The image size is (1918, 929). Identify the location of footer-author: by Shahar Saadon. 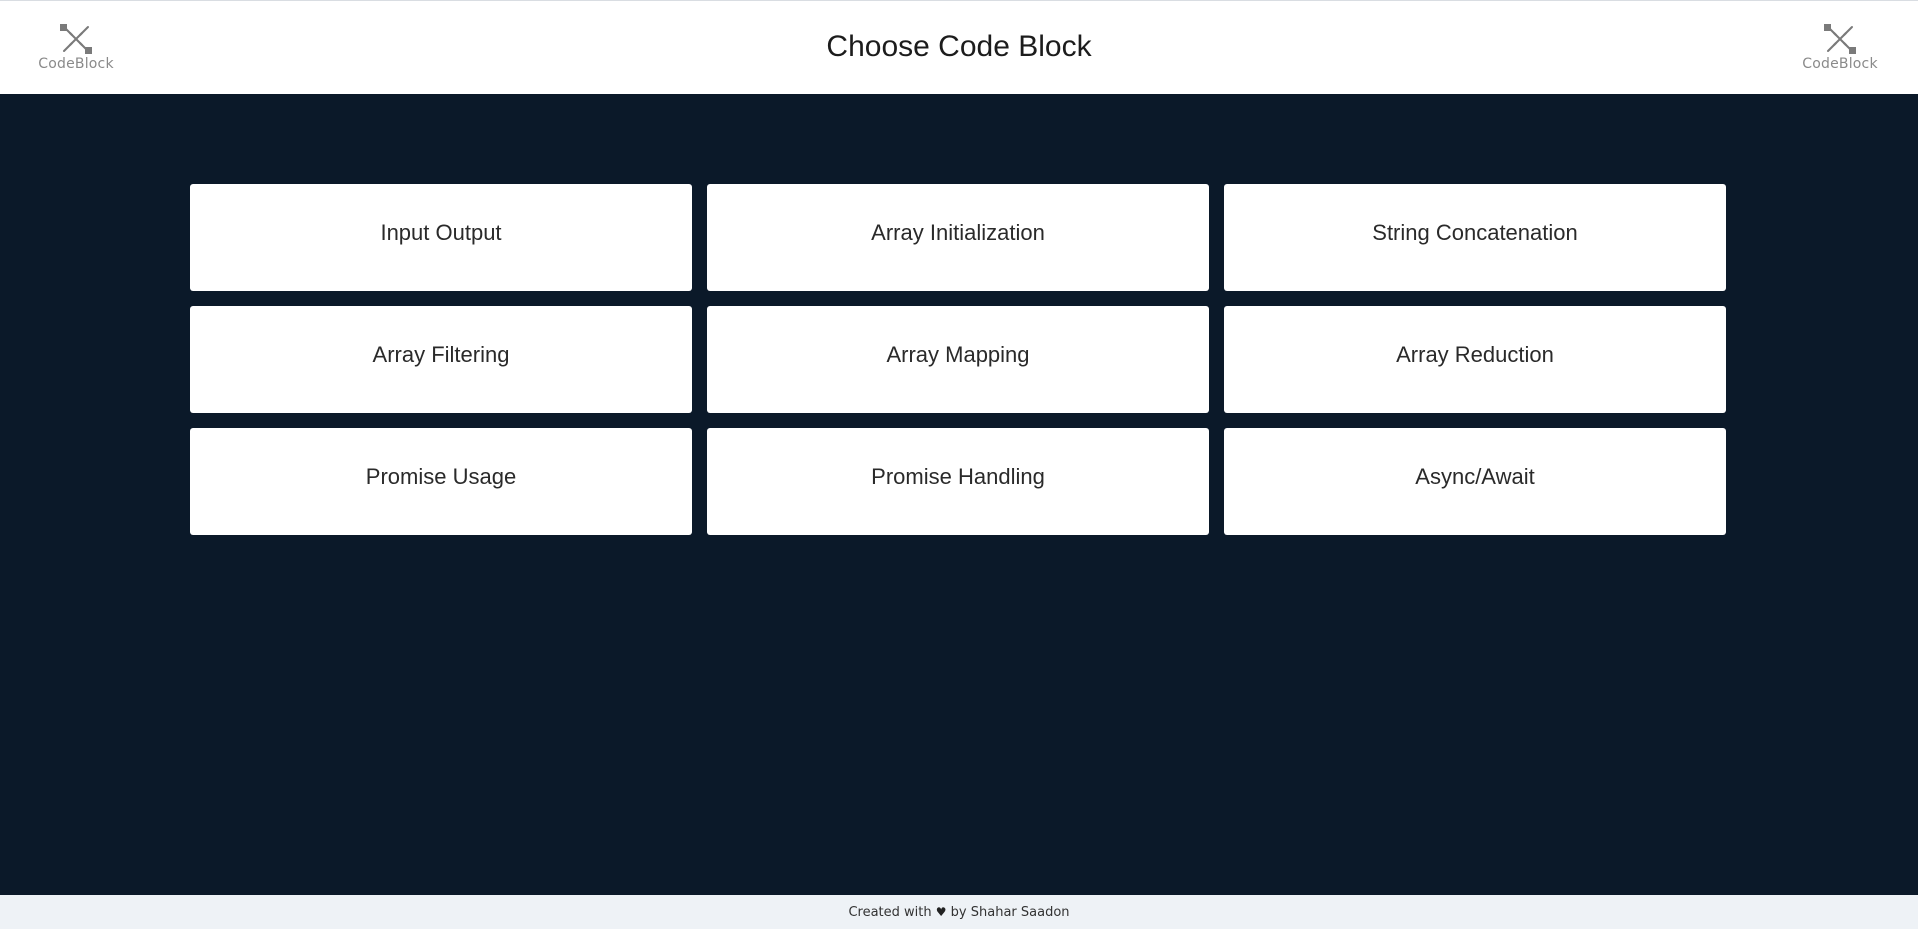
(1010, 912).